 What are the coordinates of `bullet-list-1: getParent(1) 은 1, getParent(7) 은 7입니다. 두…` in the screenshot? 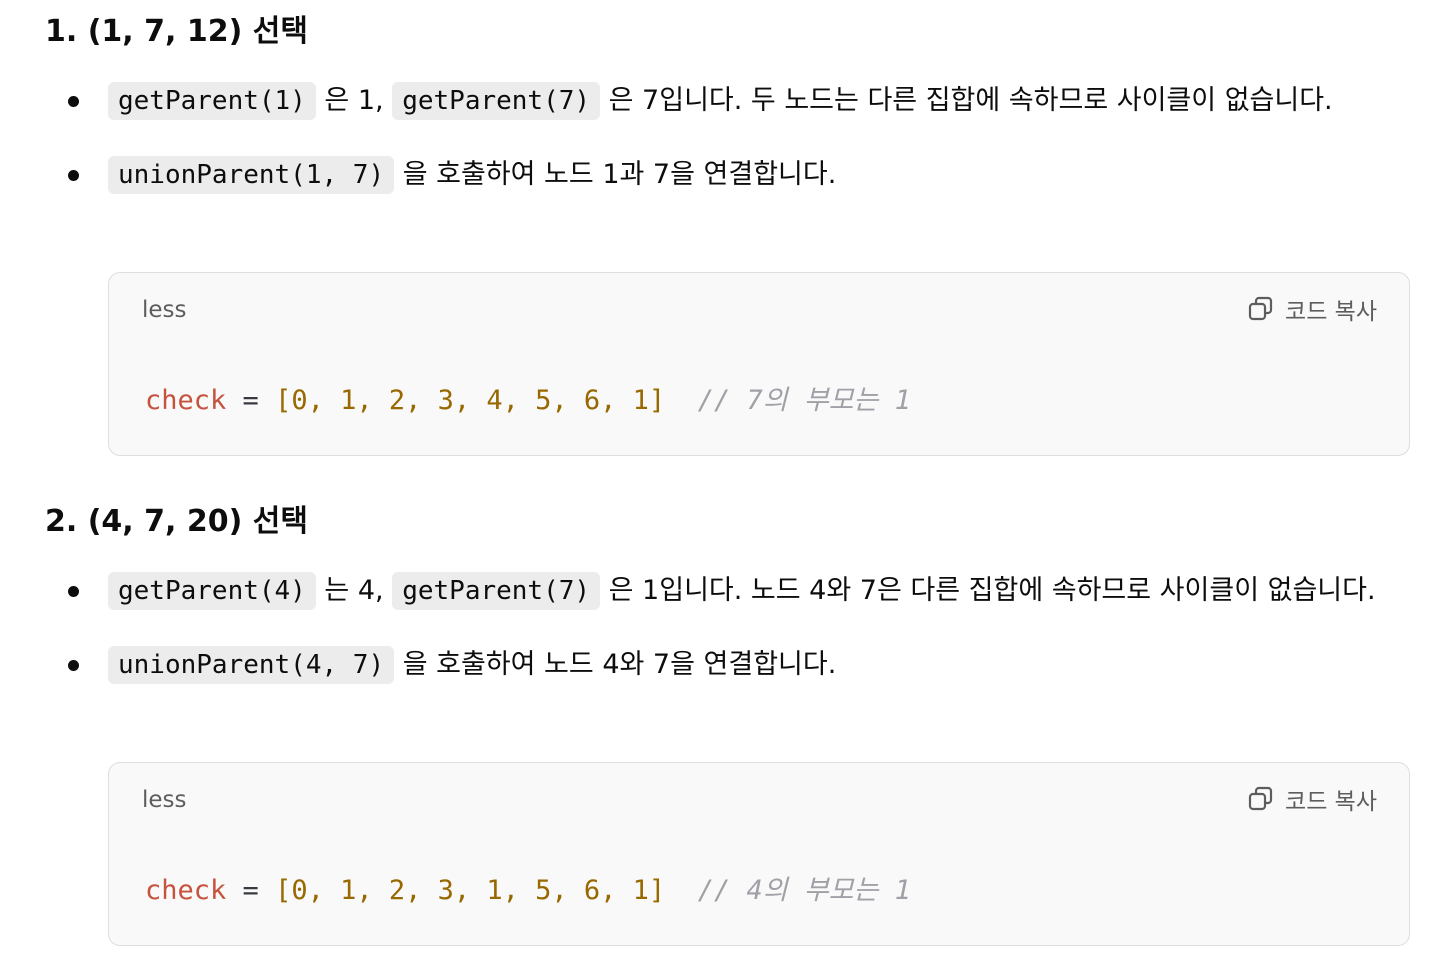 It's located at (715, 138).